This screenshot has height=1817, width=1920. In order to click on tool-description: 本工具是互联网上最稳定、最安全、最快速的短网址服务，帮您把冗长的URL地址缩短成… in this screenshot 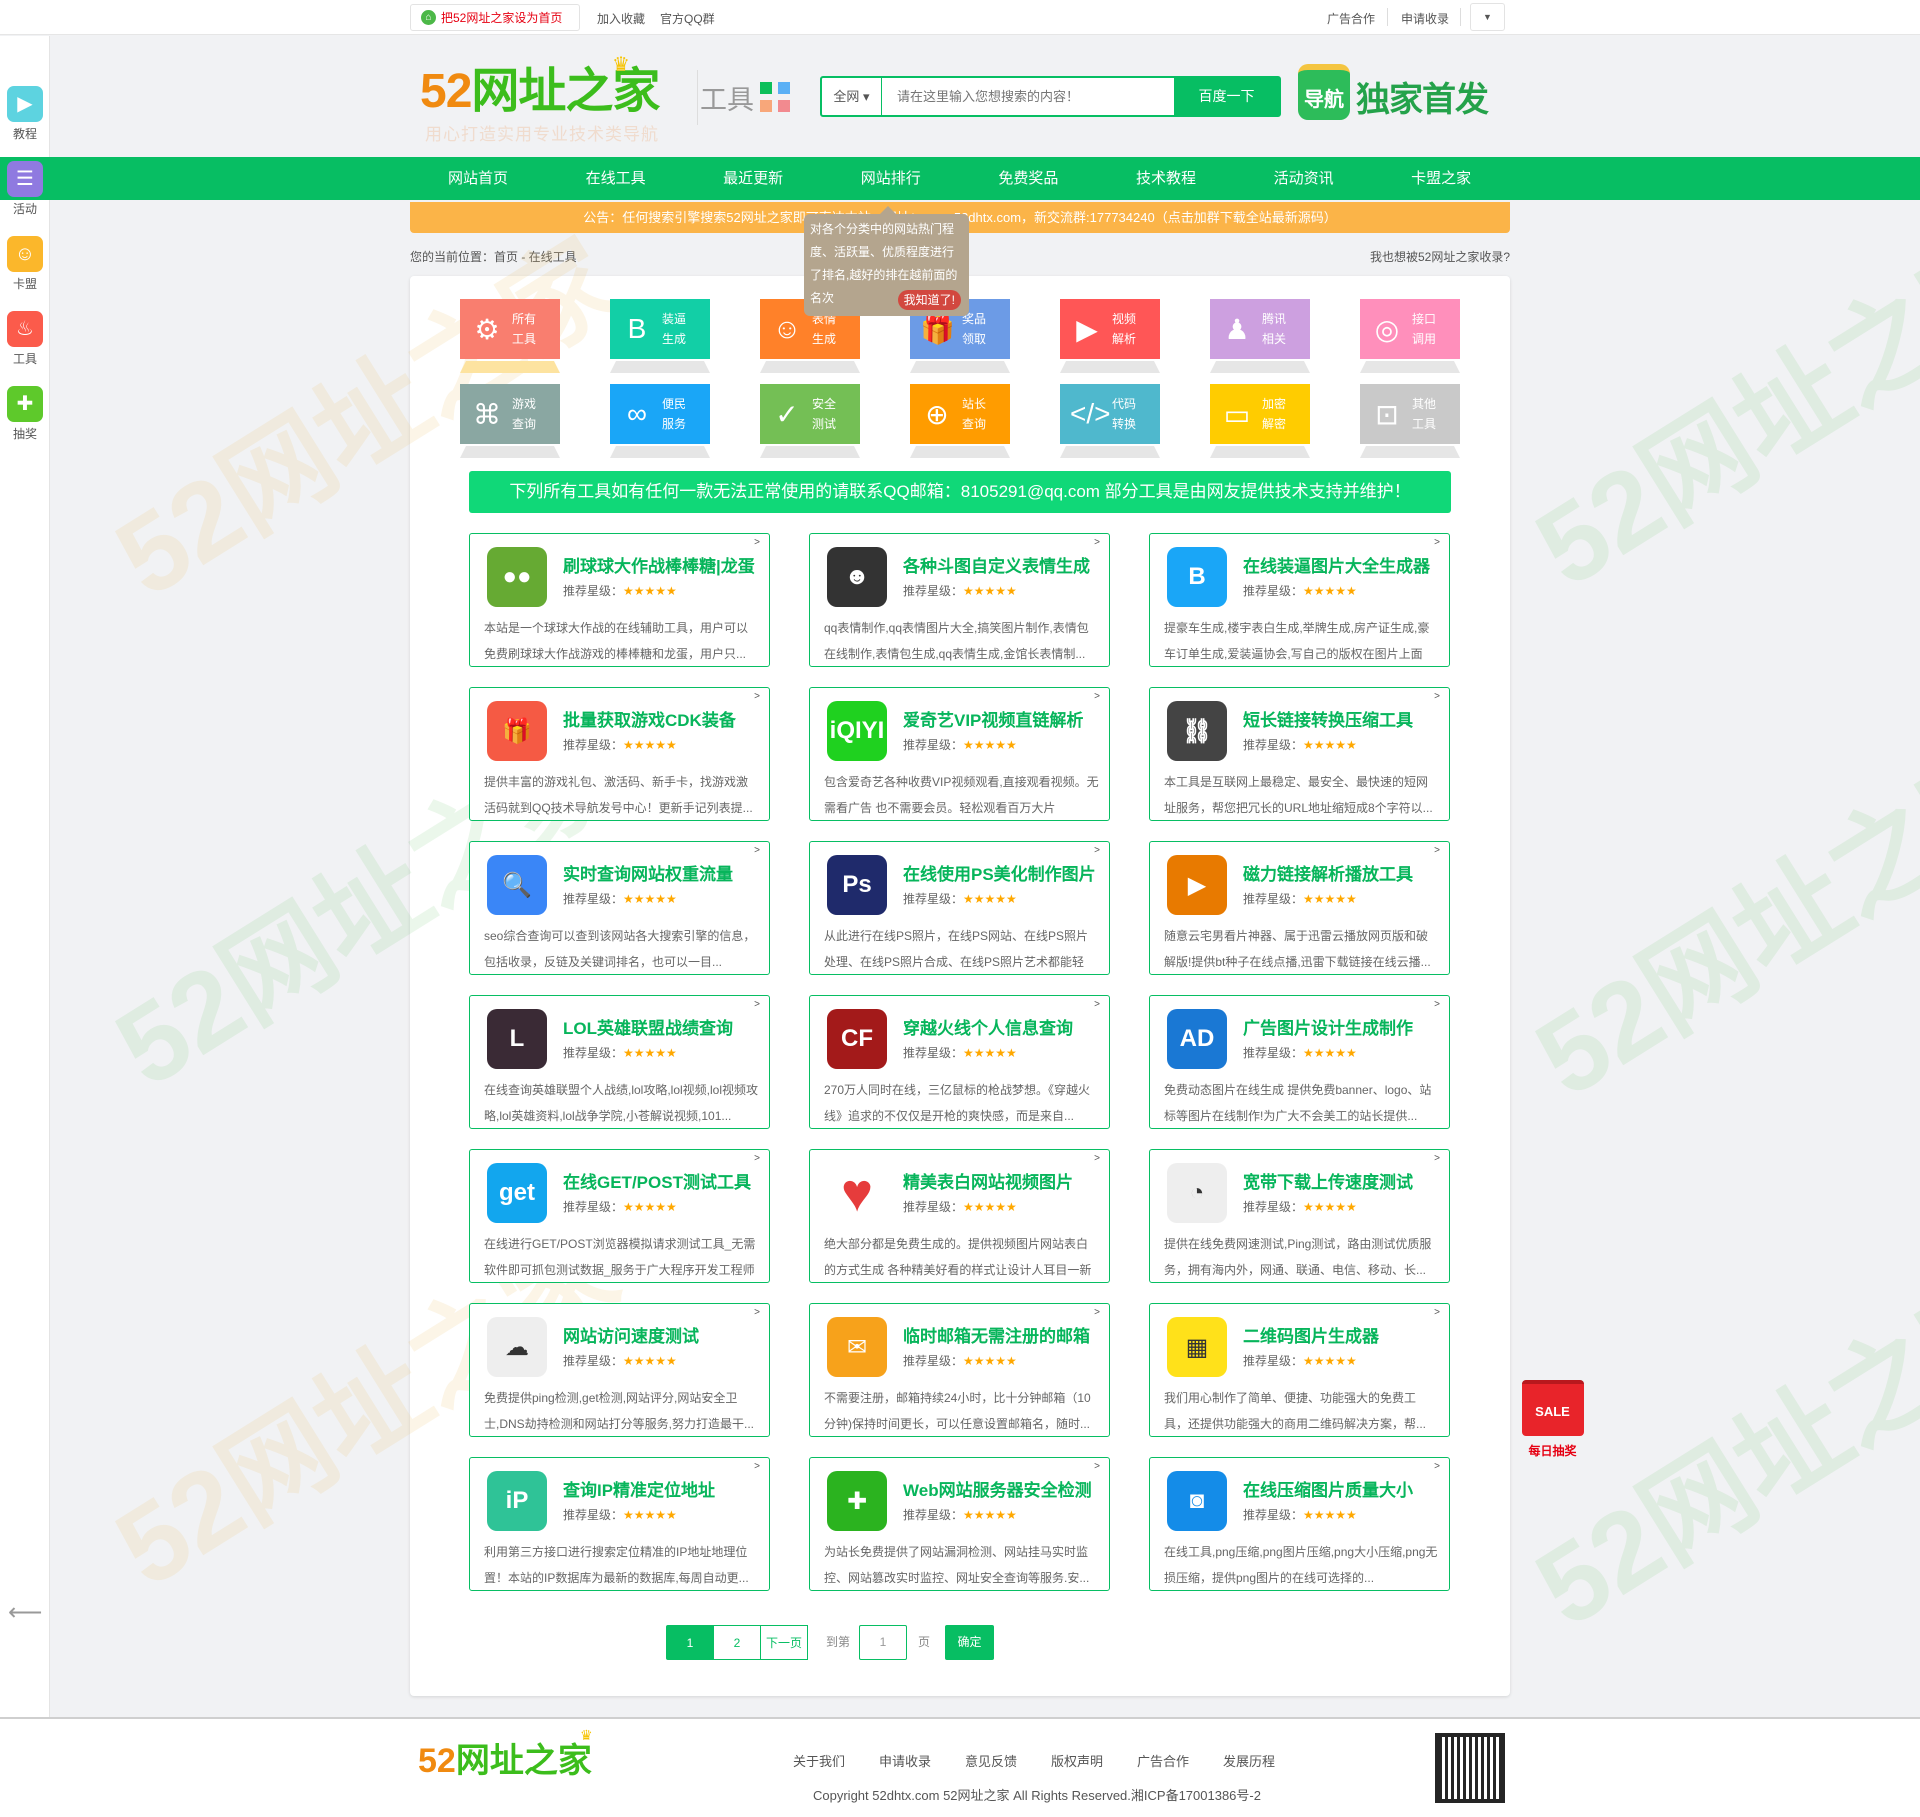, I will do `click(1298, 795)`.